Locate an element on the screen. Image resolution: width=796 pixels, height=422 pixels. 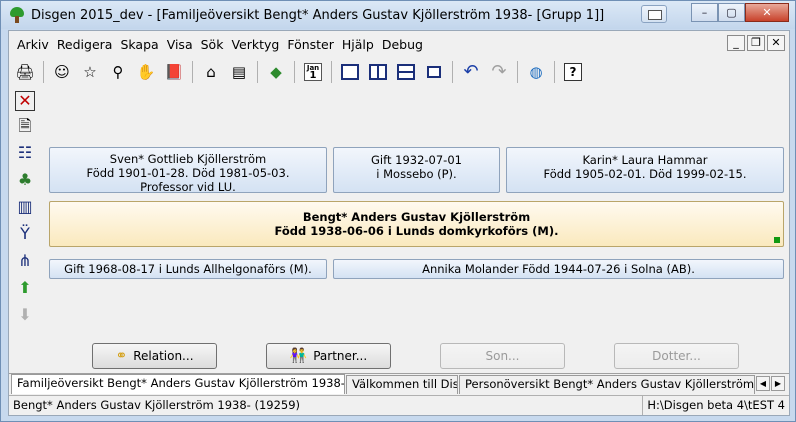
status-path: H:\Disgen beta 4\tEST 4 is located at coordinates (713, 405).